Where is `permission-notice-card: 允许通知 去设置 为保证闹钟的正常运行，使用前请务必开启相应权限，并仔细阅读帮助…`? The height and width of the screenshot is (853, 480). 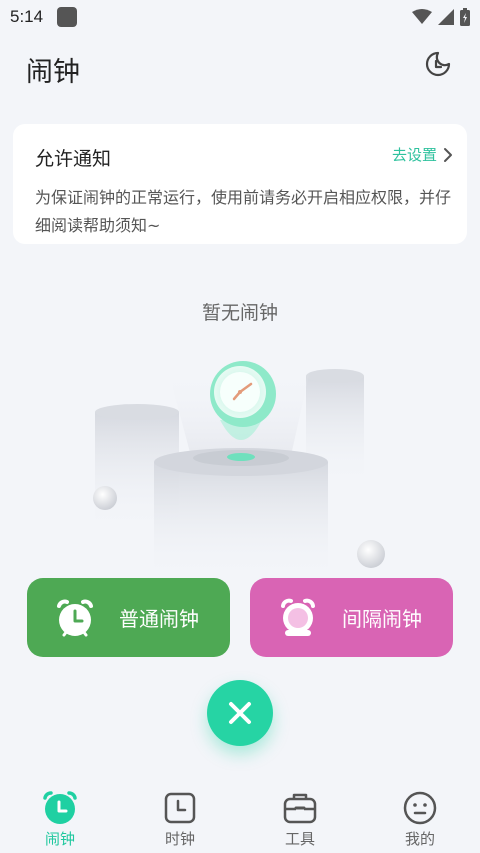
permission-notice-card: 允许通知 去设置 为保证闹钟的正常运行，使用前请务必开启相应权限，并仔细阅读帮助… is located at coordinates (240, 184).